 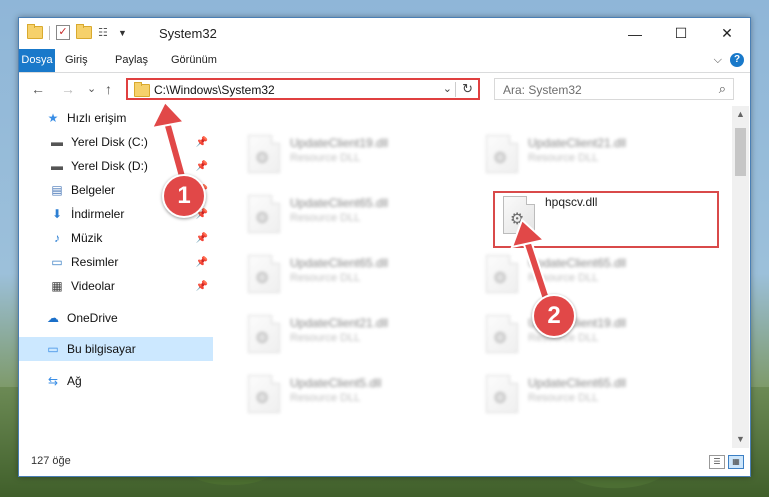 What do you see at coordinates (542, 90) in the screenshot?
I see `search-placeholder: Ara: System32` at bounding box center [542, 90].